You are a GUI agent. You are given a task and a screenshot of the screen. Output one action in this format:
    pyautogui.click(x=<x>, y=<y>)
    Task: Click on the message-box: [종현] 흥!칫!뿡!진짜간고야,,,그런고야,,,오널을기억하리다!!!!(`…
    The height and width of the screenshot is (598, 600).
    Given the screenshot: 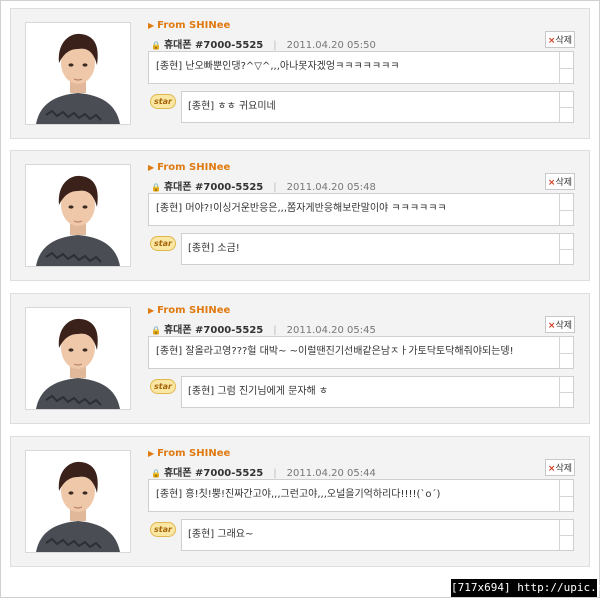 What is the action you would take?
    pyautogui.click(x=361, y=495)
    